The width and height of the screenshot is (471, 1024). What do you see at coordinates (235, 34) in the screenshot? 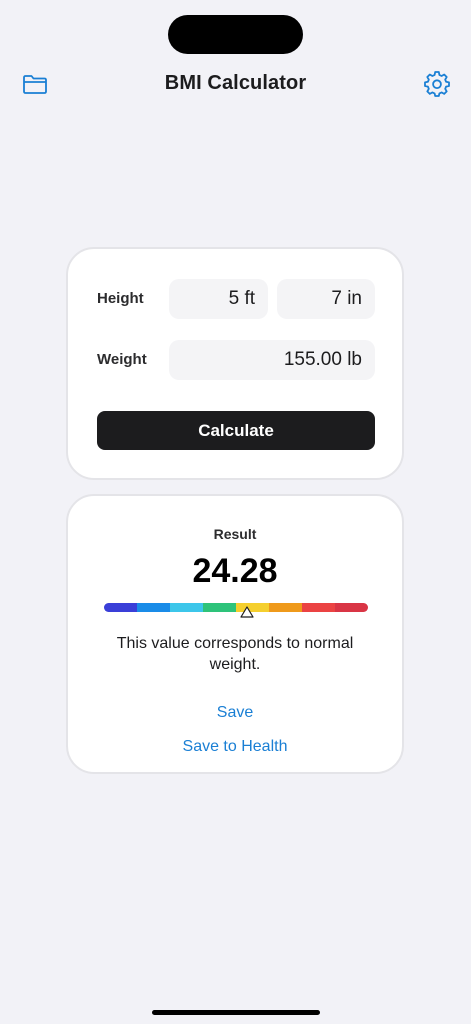
I see `dynamic-island` at bounding box center [235, 34].